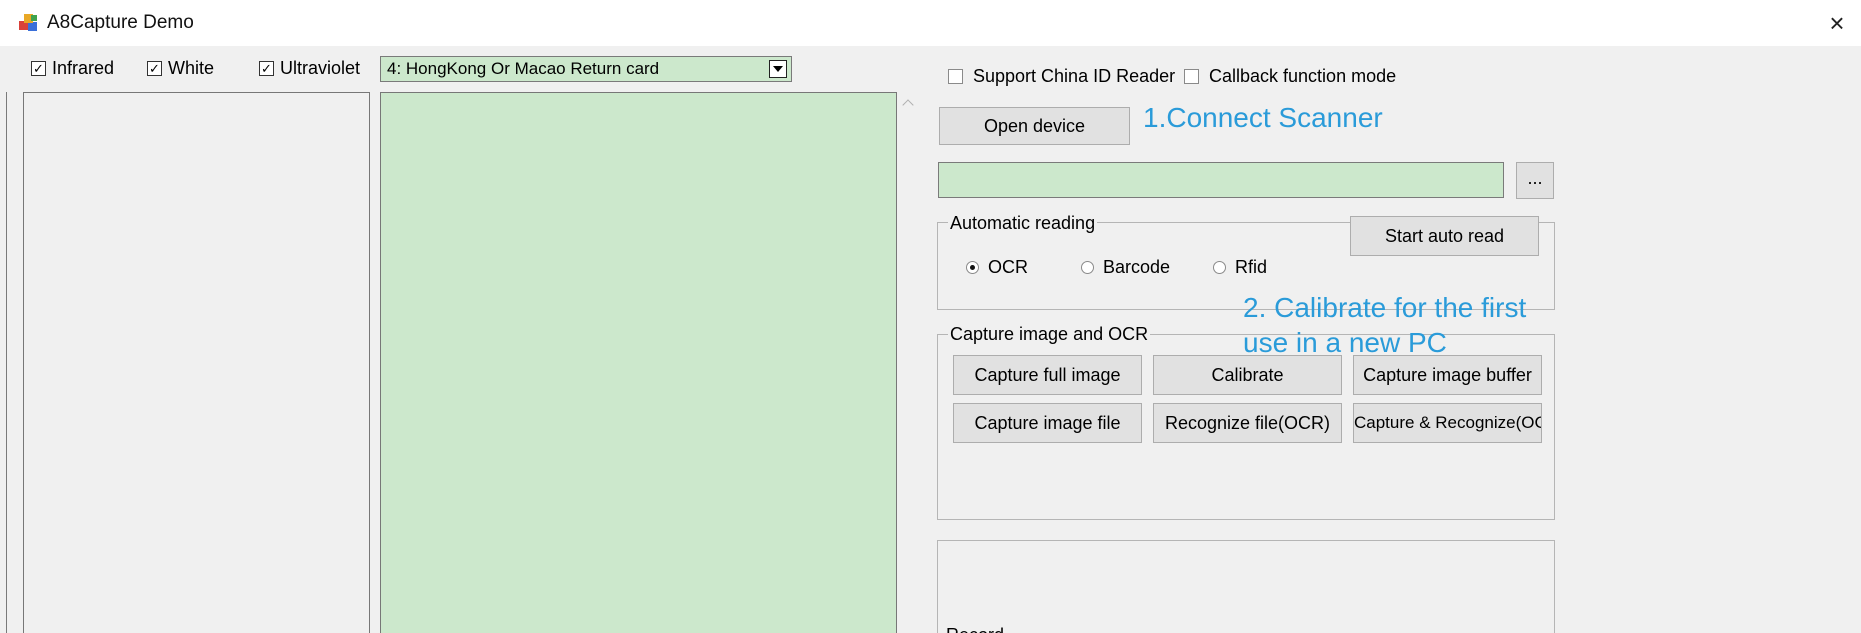 This screenshot has width=1861, height=633. What do you see at coordinates (1047, 423) in the screenshot?
I see `capture-image-file-button: Capture image file` at bounding box center [1047, 423].